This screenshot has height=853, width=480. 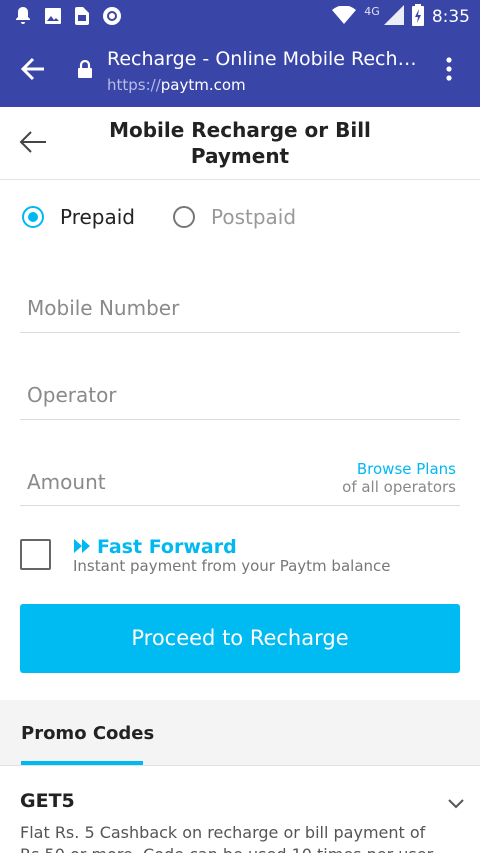 What do you see at coordinates (240, 638) in the screenshot?
I see `proceed-to-recharge-button: Proceed to Recharge` at bounding box center [240, 638].